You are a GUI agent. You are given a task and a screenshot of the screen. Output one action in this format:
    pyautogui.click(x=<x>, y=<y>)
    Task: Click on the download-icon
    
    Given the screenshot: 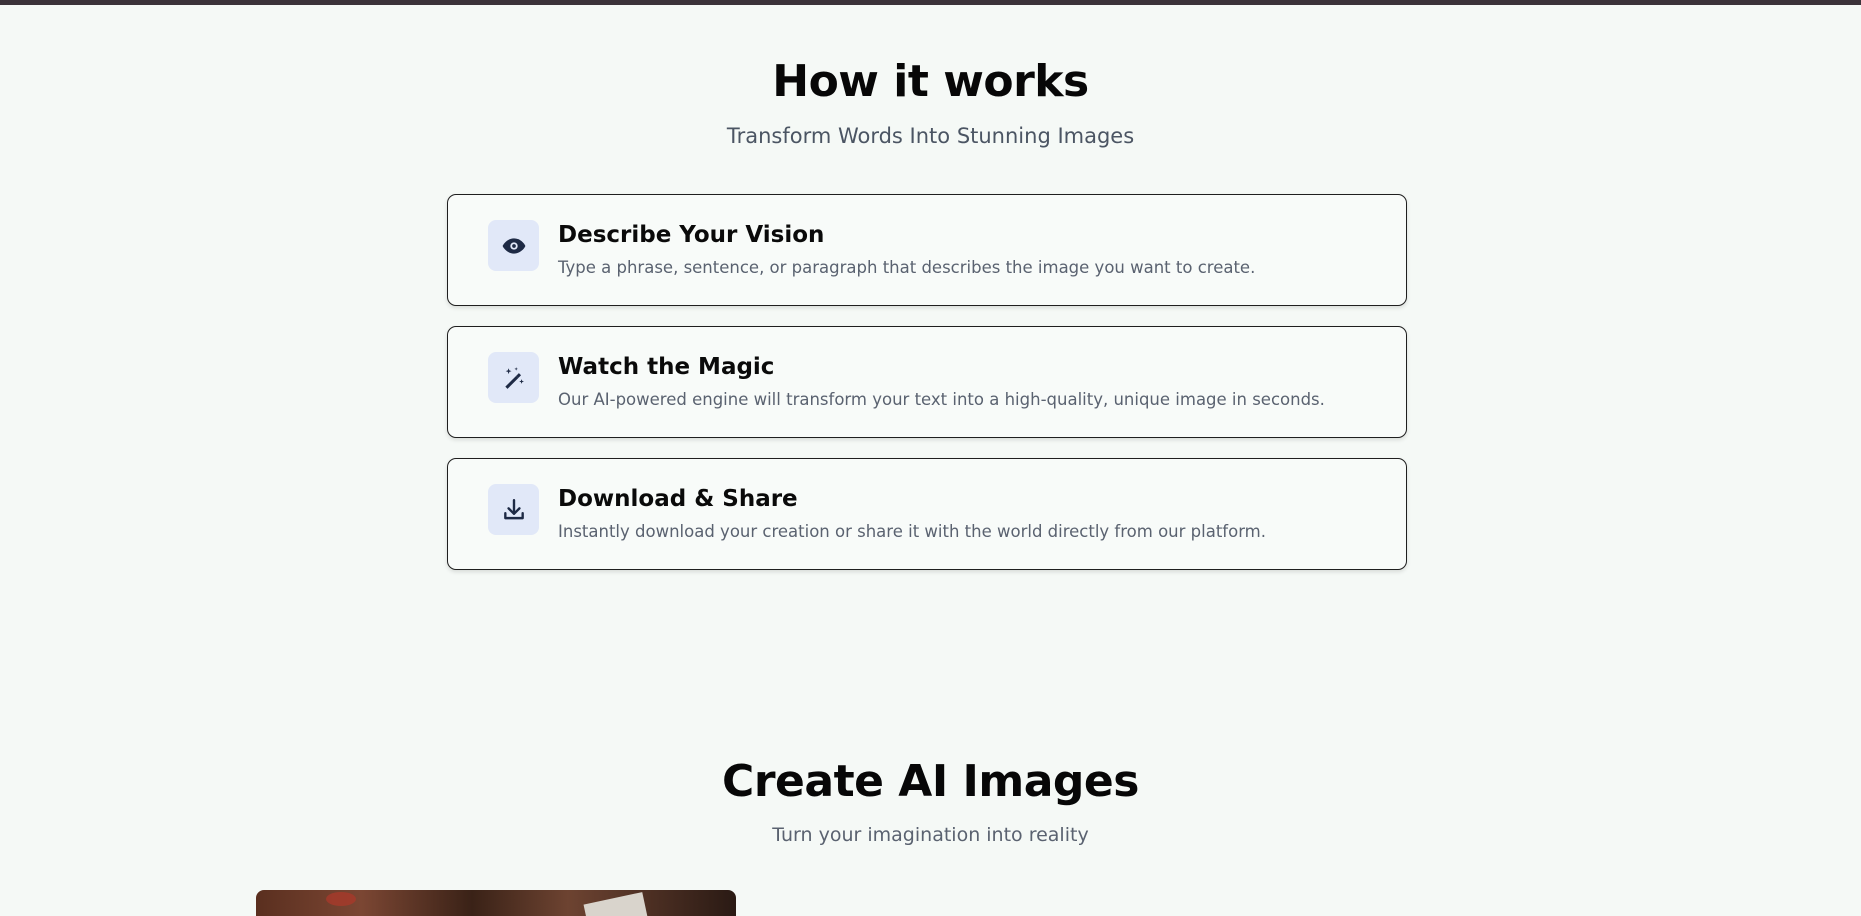 What is the action you would take?
    pyautogui.click(x=513, y=509)
    